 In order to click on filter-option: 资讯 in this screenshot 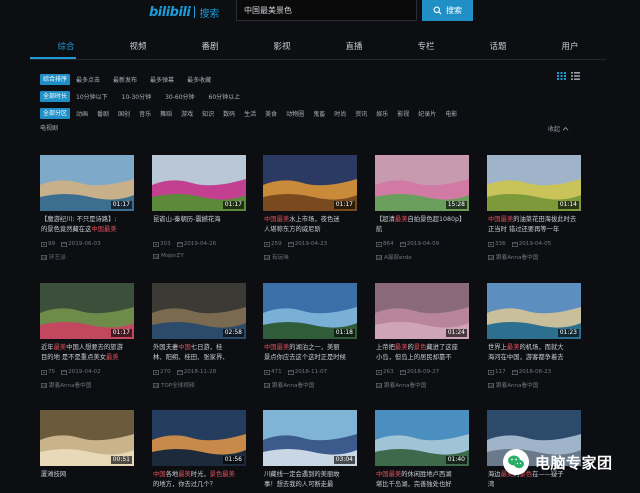, I will do `click(361, 113)`.